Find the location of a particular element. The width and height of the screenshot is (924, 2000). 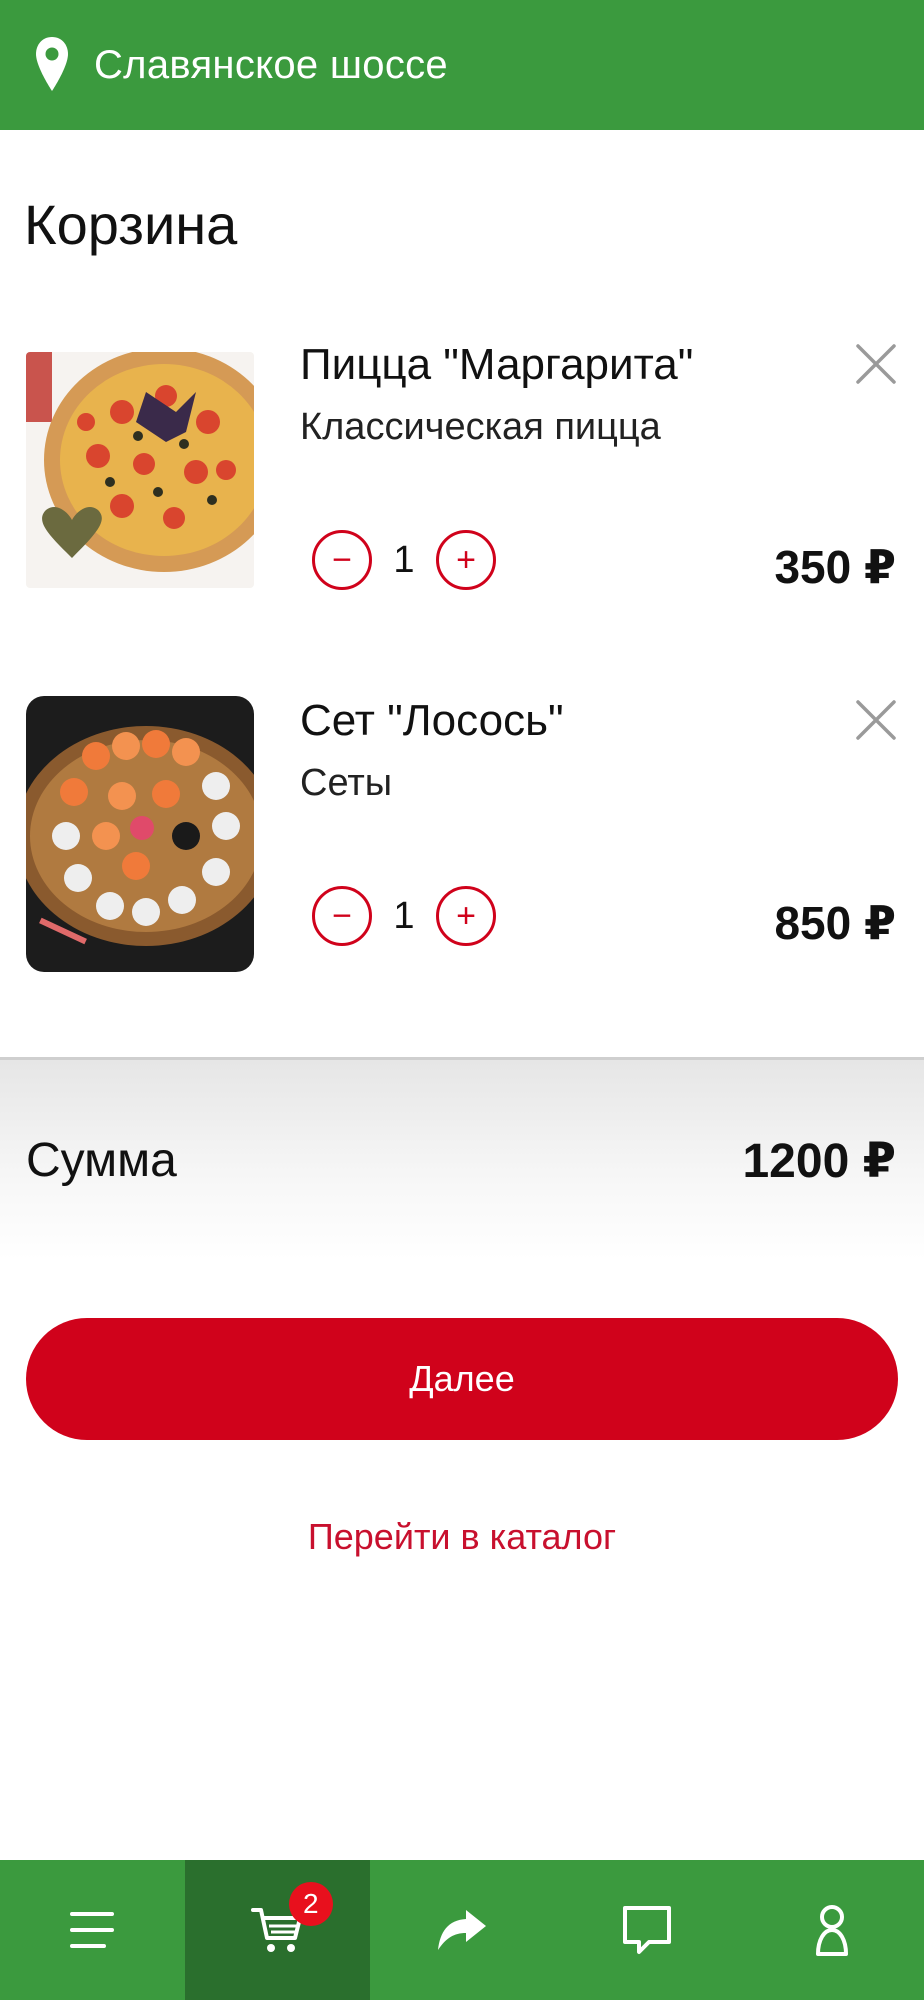

tab-share is located at coordinates (462, 1930).